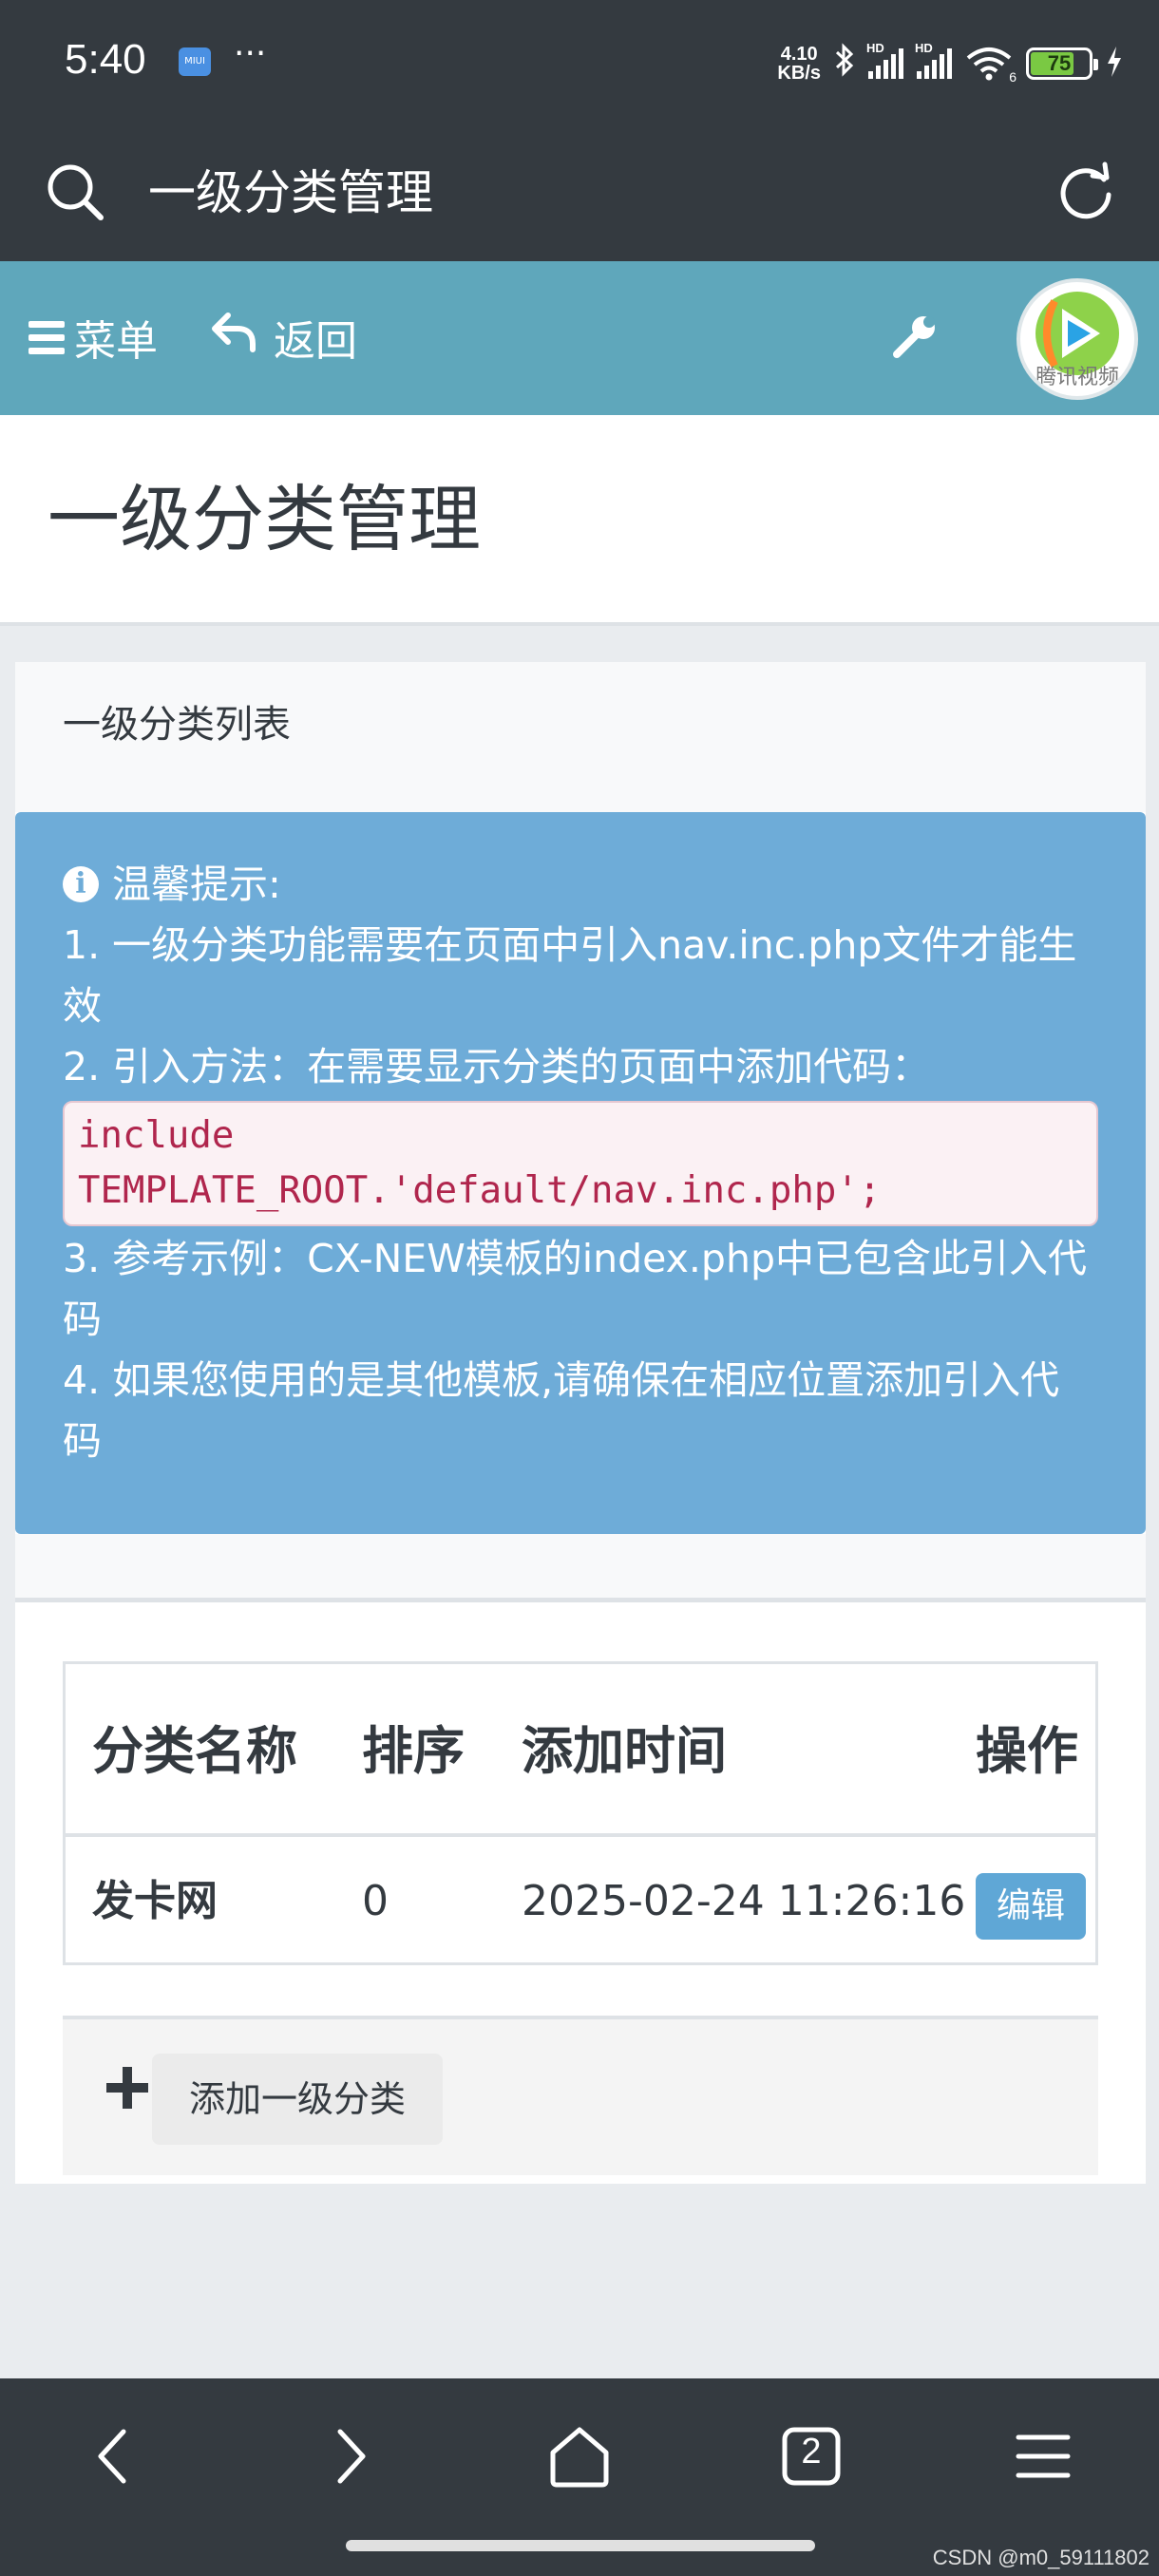 This screenshot has height=2576, width=1159. I want to click on browser-bottom-toolbar: 2 CSDN @m0_59111802, so click(579, 2477).